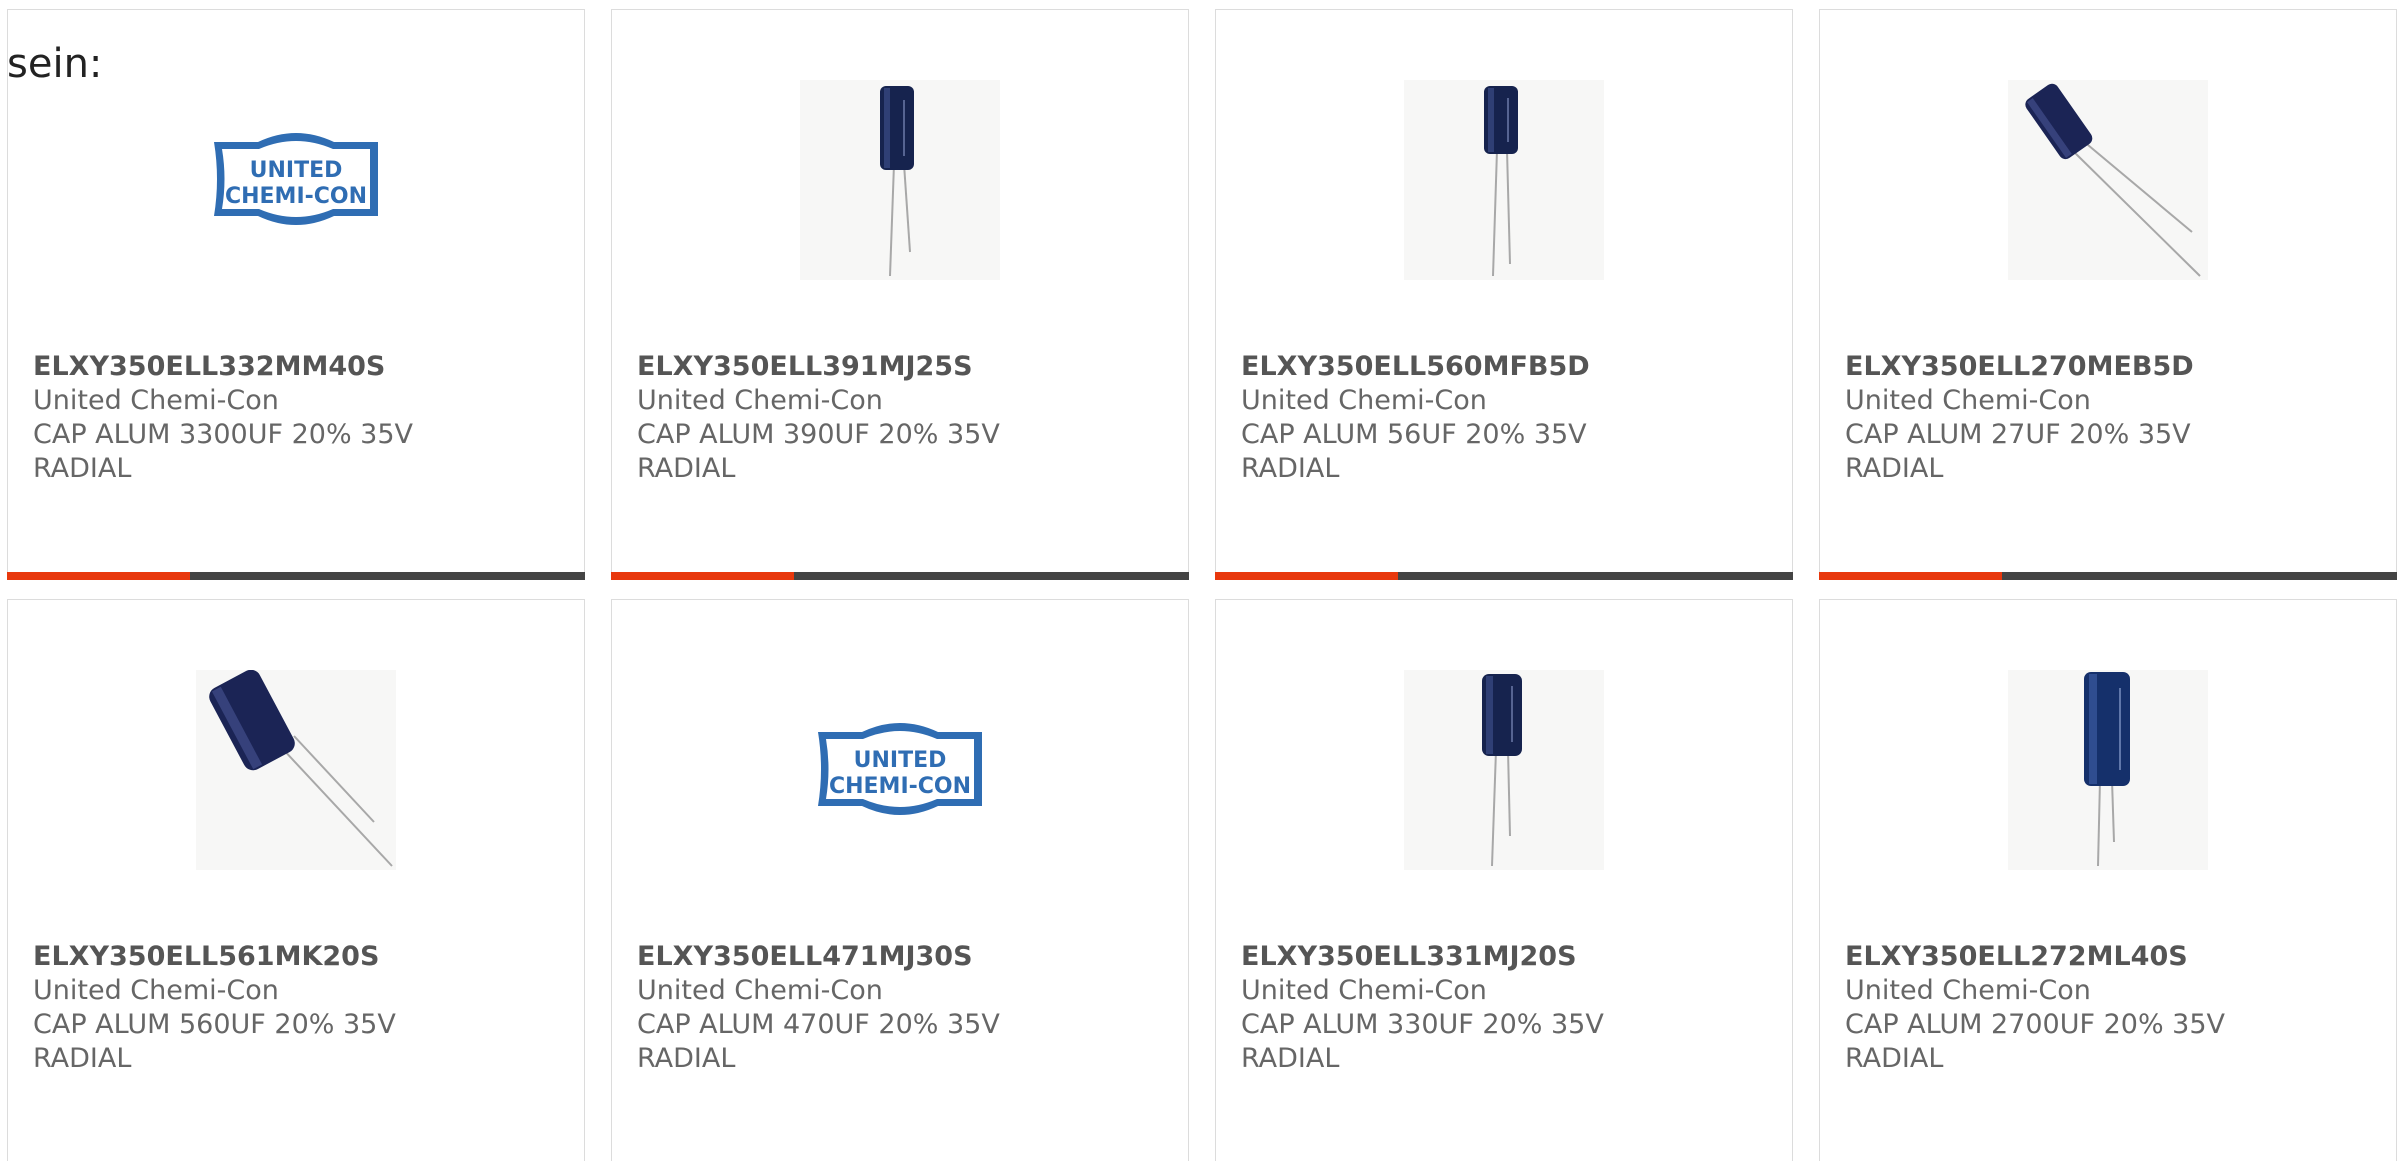  I want to click on product-description: CAP ALUM 27UF 20% 35V, so click(2018, 434).